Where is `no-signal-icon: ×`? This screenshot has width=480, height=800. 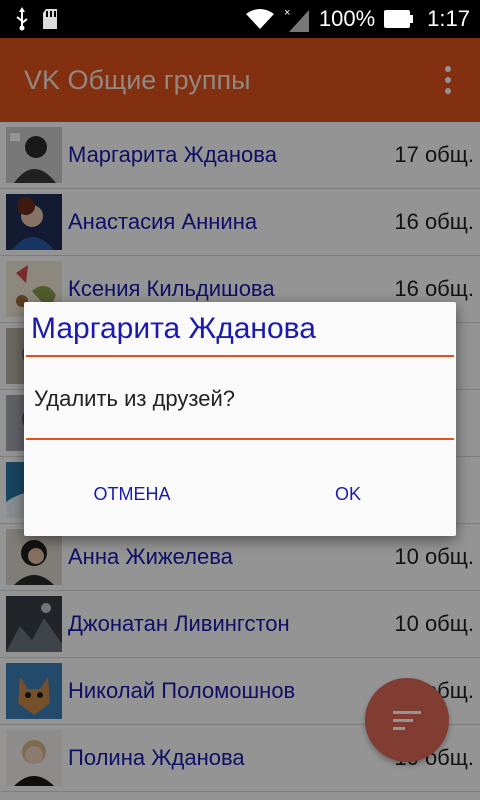 no-signal-icon: × is located at coordinates (296, 19).